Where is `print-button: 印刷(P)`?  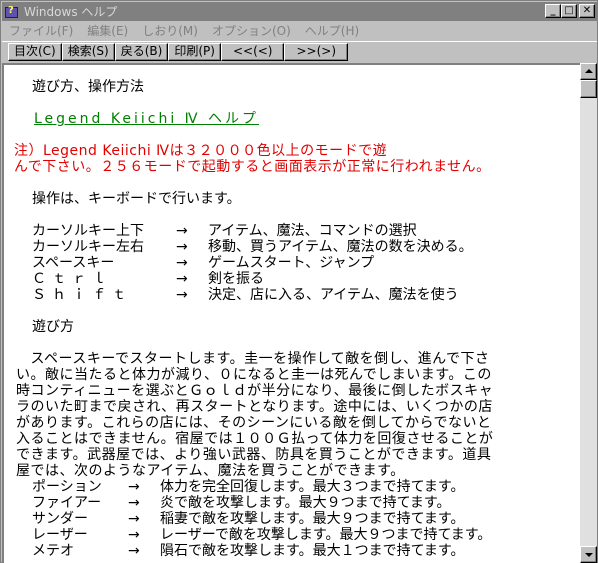
print-button: 印刷(P) is located at coordinates (194, 52).